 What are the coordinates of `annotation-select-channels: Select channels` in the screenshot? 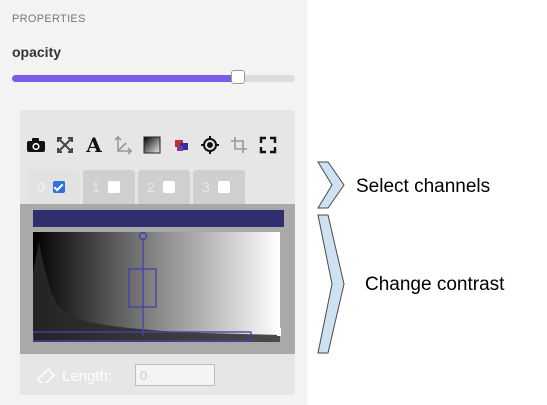 It's located at (423, 186).